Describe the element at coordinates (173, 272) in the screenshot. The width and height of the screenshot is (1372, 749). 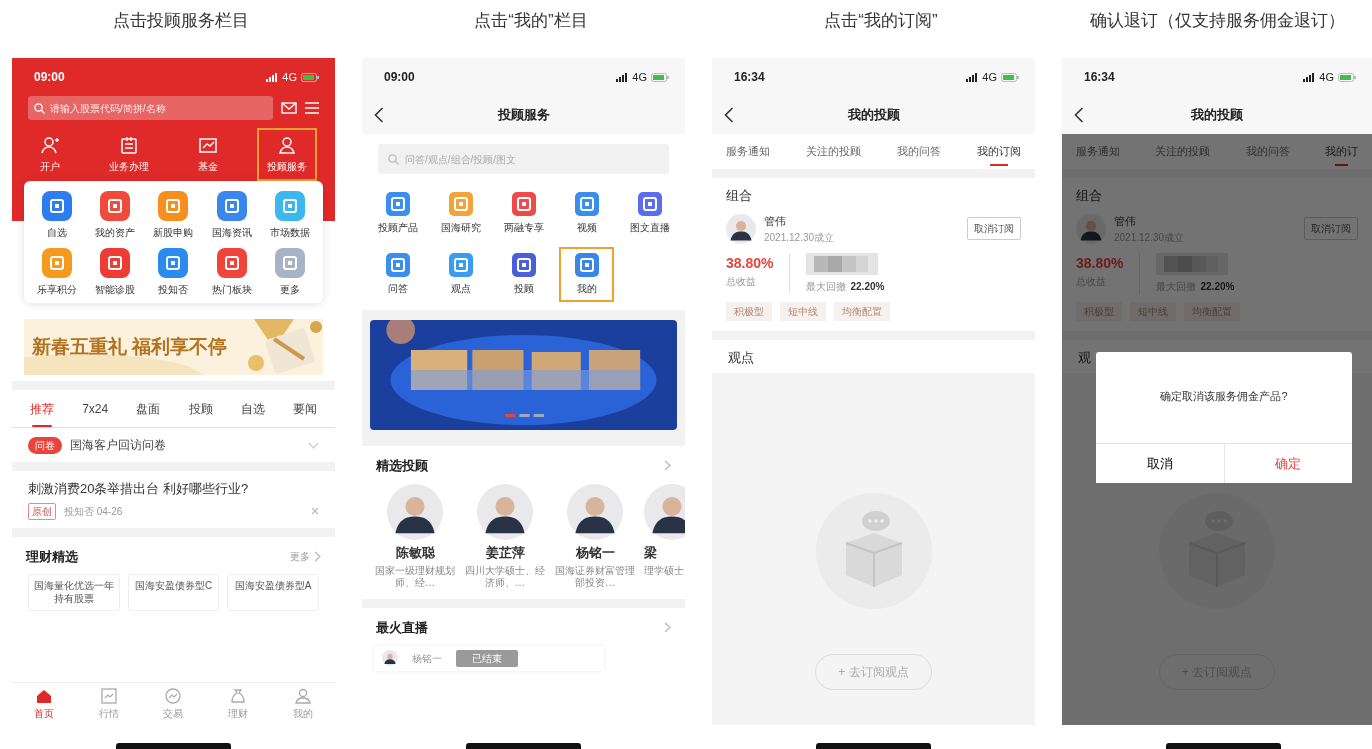
I see `app-item: 投知否` at that location.